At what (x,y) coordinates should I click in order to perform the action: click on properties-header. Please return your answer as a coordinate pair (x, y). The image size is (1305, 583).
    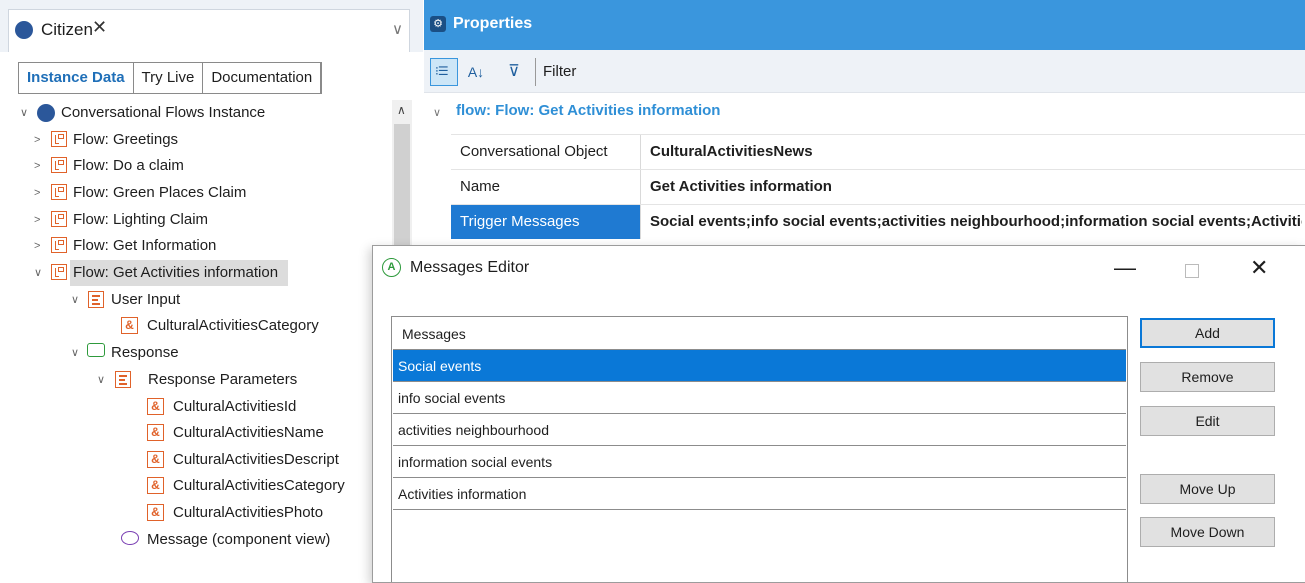
    Looking at the image, I should click on (864, 25).